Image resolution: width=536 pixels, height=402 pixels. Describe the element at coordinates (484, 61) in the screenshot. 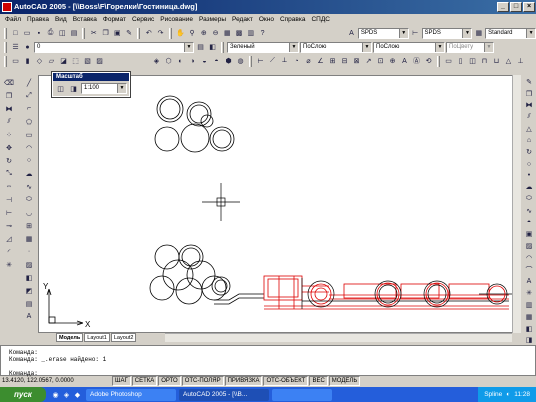

I see `spds-tool-icon: ⊓` at that location.